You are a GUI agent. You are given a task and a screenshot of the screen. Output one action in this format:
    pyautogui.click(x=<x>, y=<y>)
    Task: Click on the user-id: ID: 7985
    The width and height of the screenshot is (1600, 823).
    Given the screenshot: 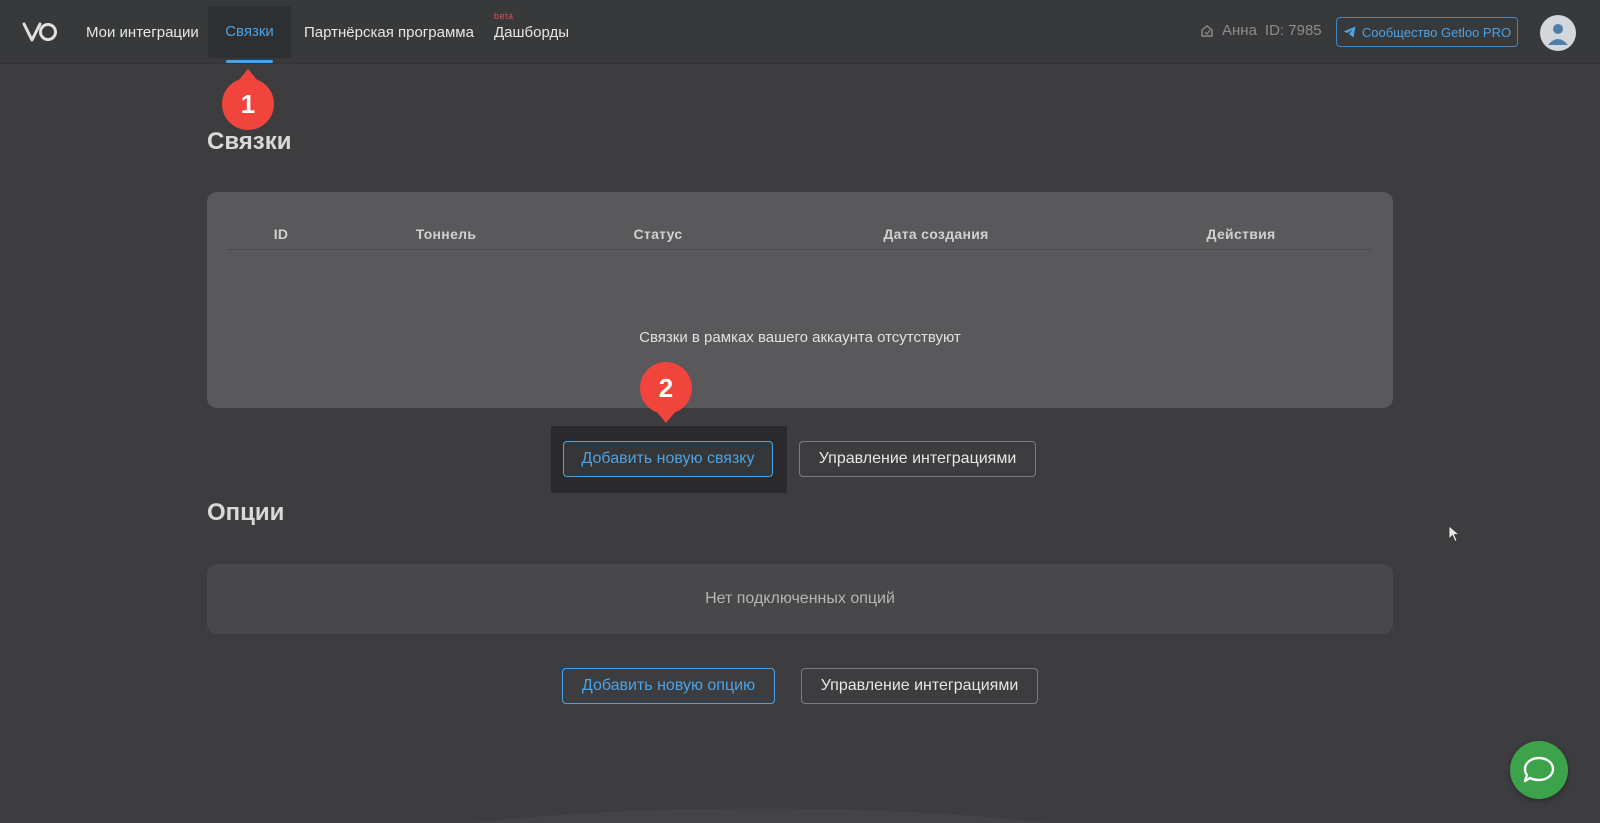 What is the action you would take?
    pyautogui.click(x=1293, y=30)
    